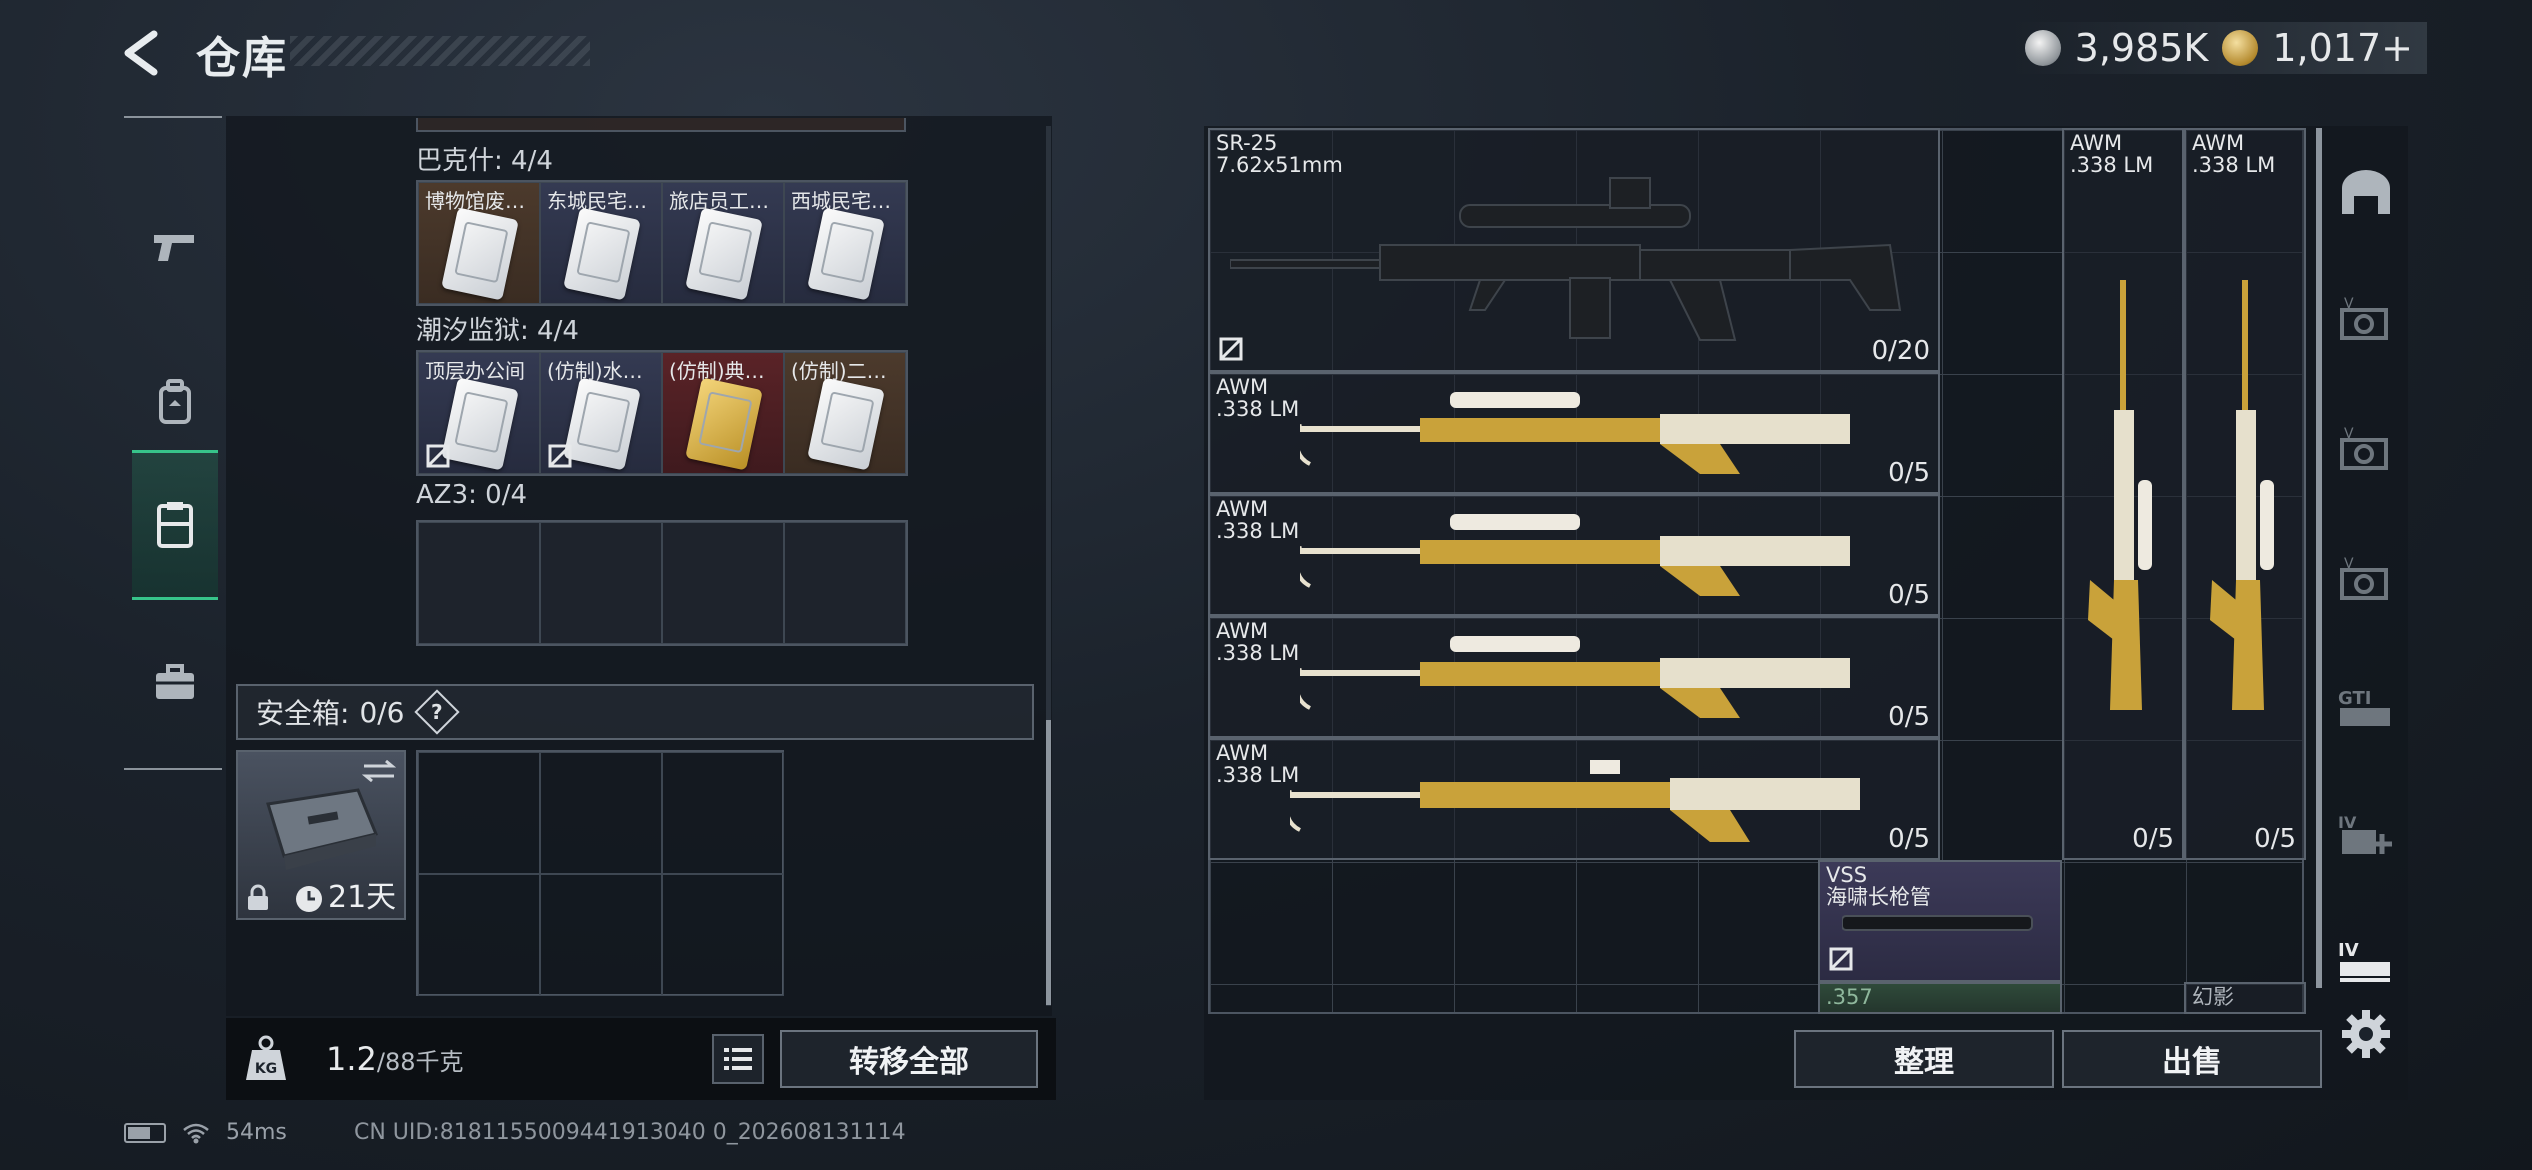 The width and height of the screenshot is (2532, 1170). Describe the element at coordinates (266, 1058) in the screenshot. I see `kg-weight-icon: KG` at that location.